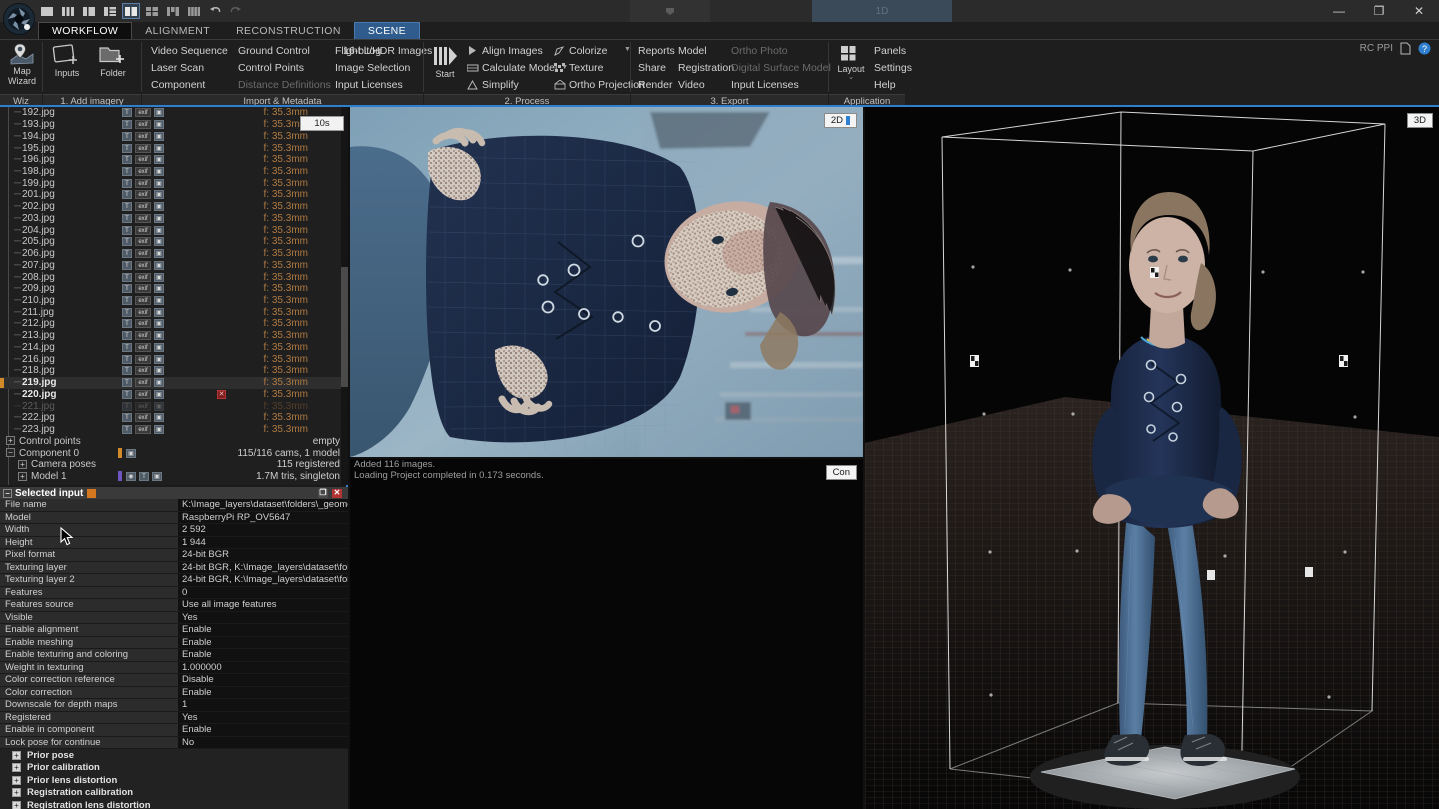 The width and height of the screenshot is (1439, 809). What do you see at coordinates (174, 655) in the screenshot?
I see `property-row: Enable texturing and coloring Enable` at bounding box center [174, 655].